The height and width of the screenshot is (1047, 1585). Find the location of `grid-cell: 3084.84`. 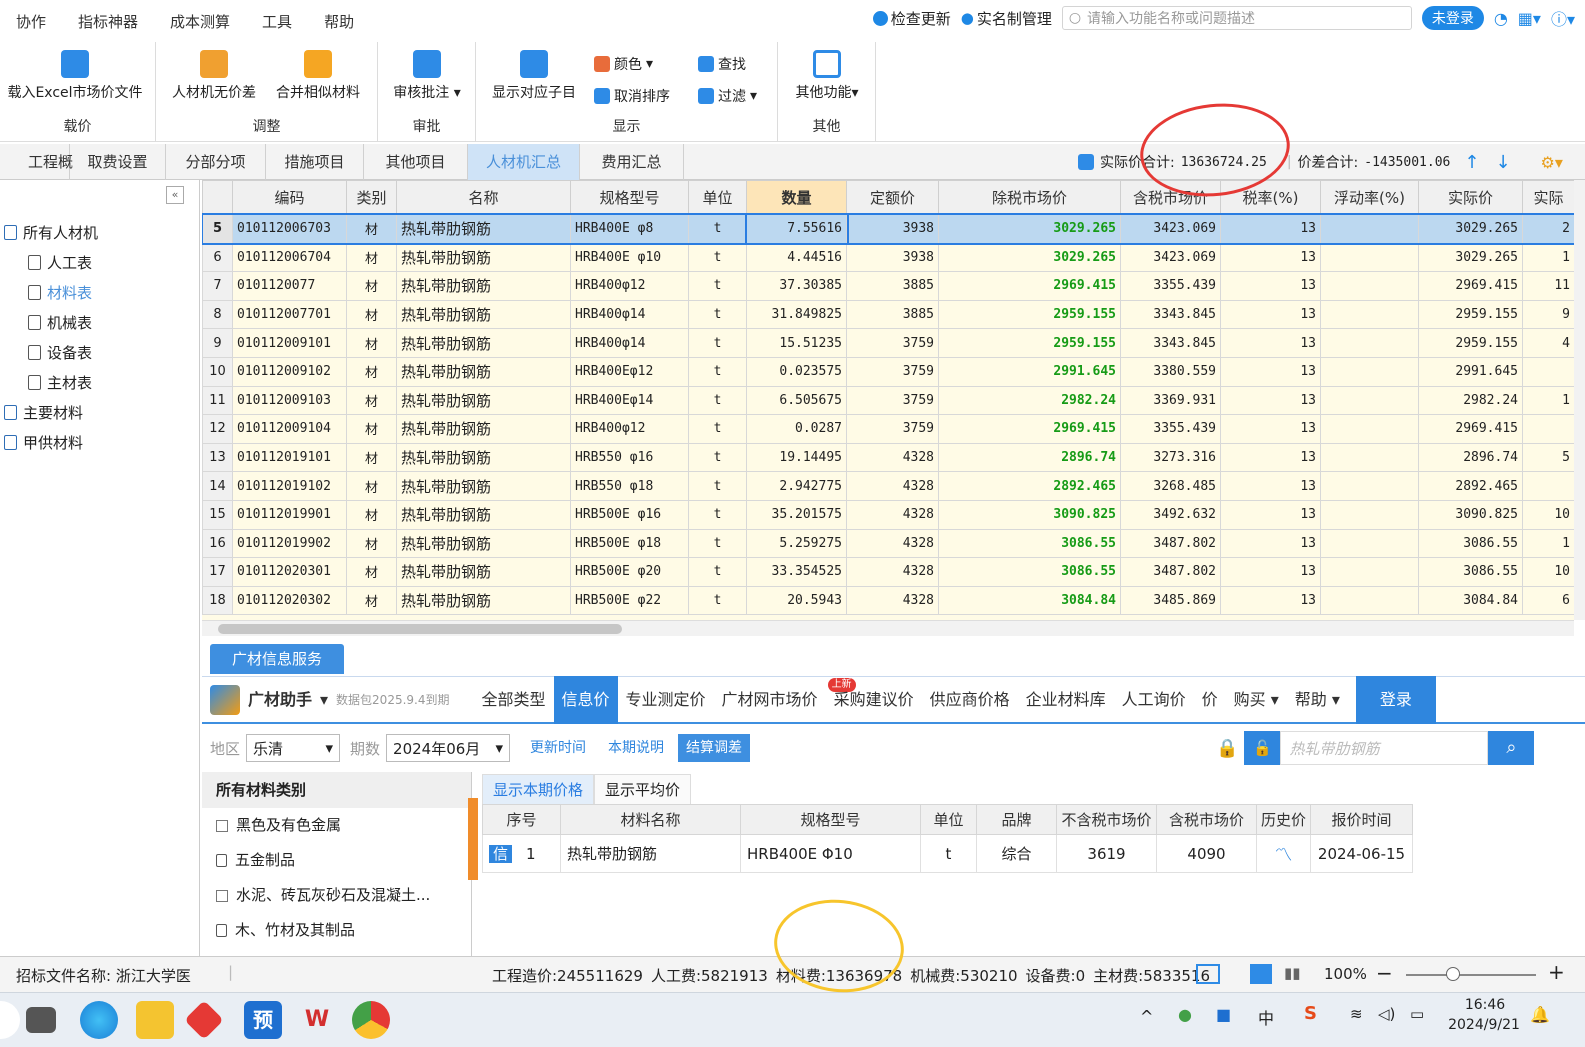

grid-cell: 3084.84 is located at coordinates (1470, 600).